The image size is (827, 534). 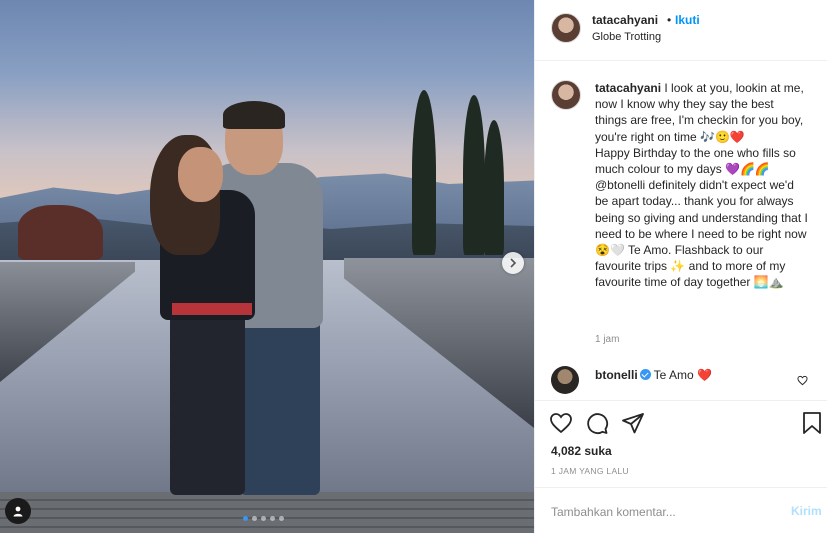 What do you see at coordinates (661, 512) in the screenshot?
I see `comment-input` at bounding box center [661, 512].